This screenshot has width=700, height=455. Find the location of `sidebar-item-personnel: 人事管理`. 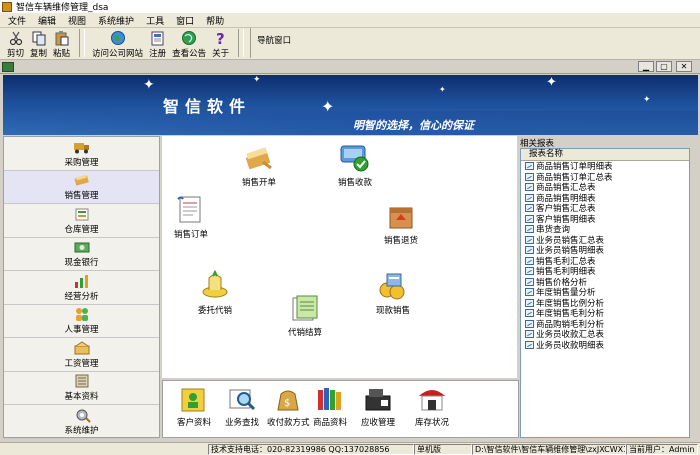

sidebar-item-personnel: 人事管理 is located at coordinates (81, 321).